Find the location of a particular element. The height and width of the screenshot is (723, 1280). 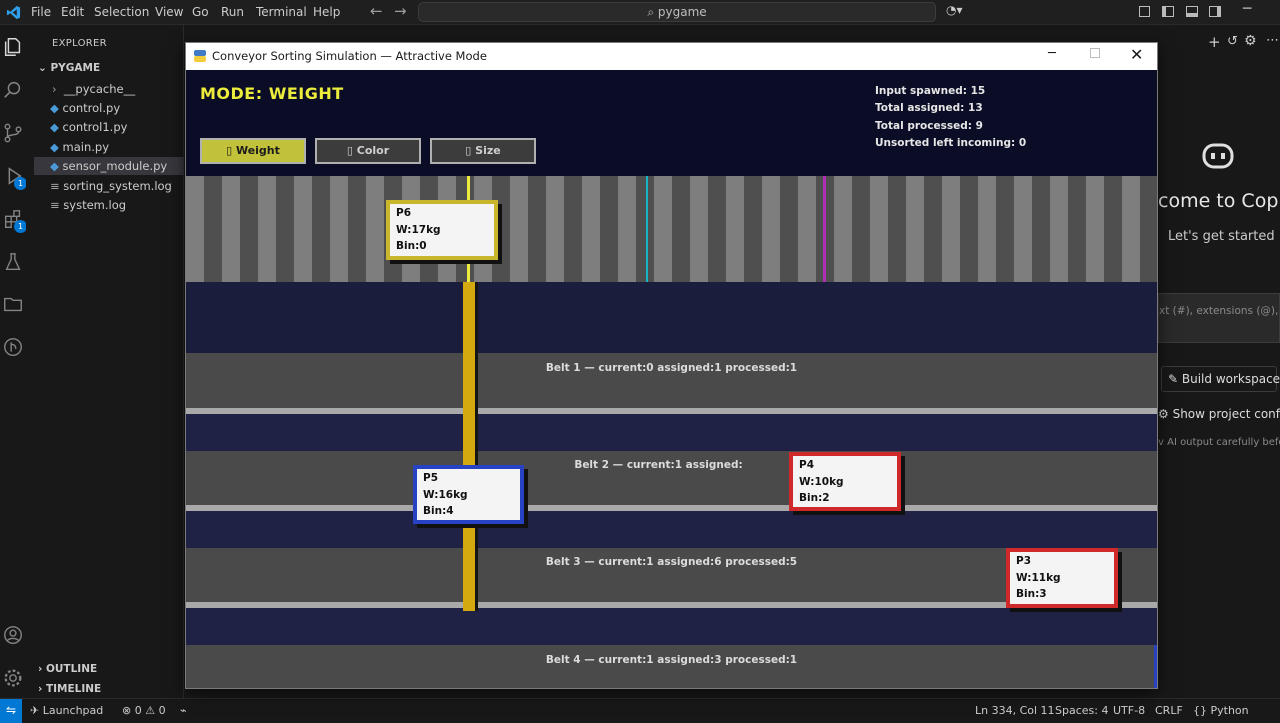

package-id: P3 is located at coordinates (1024, 561).